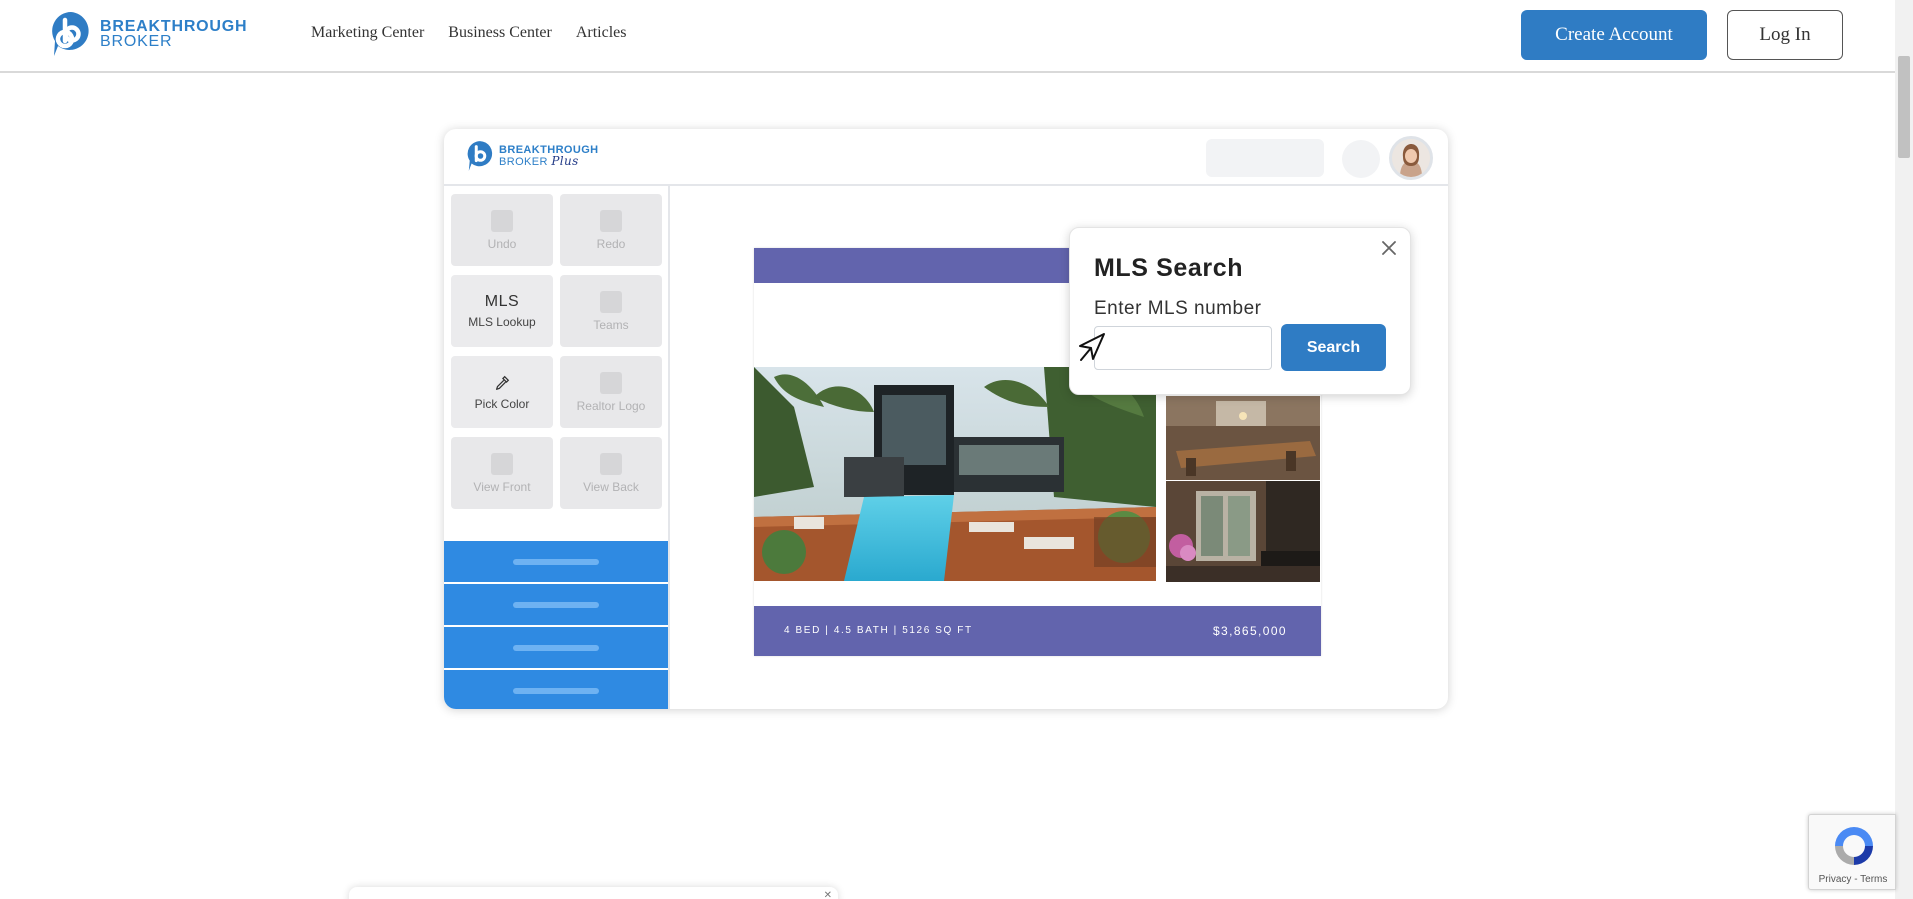  What do you see at coordinates (1169, 268) in the screenshot?
I see `mls-dialog-title: MLS Search` at bounding box center [1169, 268].